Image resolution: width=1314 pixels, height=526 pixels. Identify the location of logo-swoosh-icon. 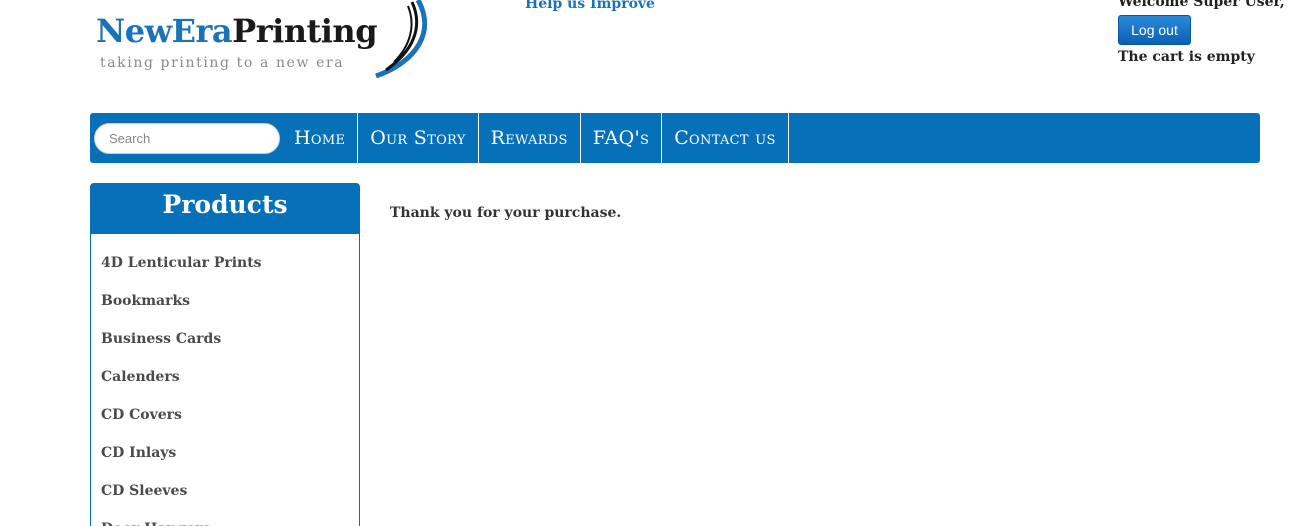
(401, 39).